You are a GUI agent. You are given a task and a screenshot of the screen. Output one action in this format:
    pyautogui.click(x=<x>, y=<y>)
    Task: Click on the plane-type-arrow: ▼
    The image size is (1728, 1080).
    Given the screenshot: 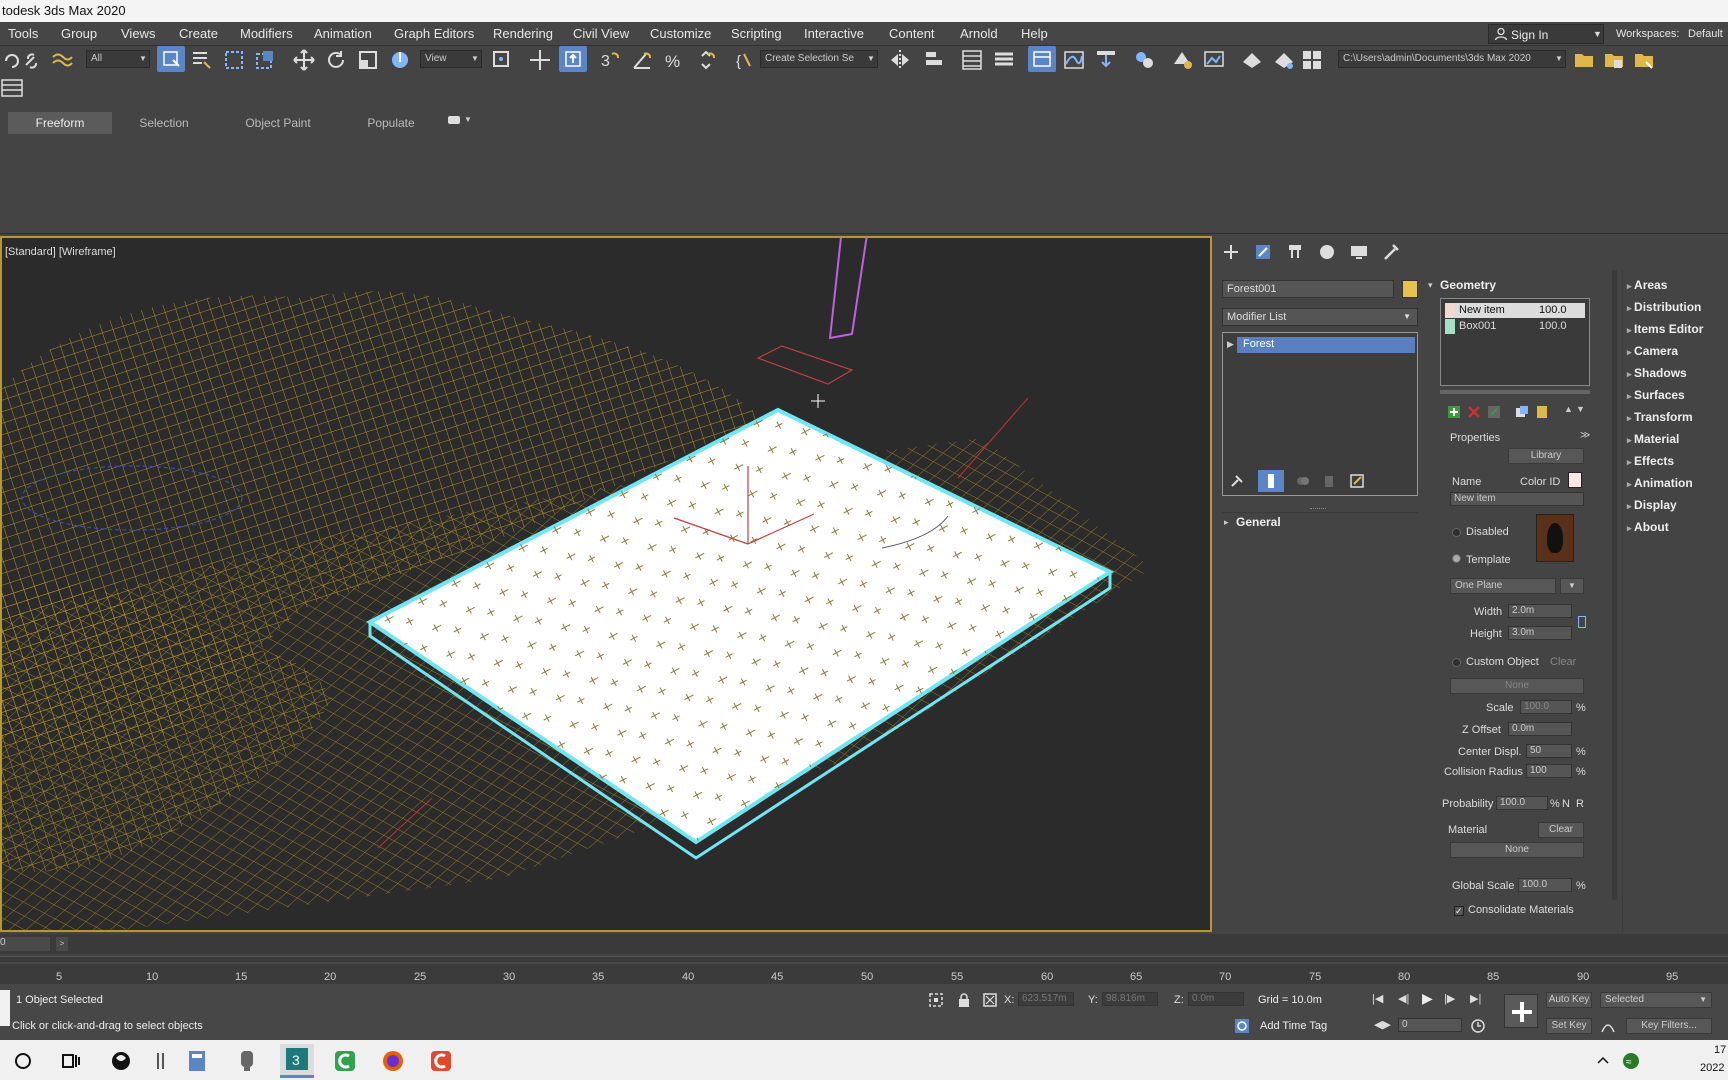 What is the action you would take?
    pyautogui.click(x=1572, y=586)
    